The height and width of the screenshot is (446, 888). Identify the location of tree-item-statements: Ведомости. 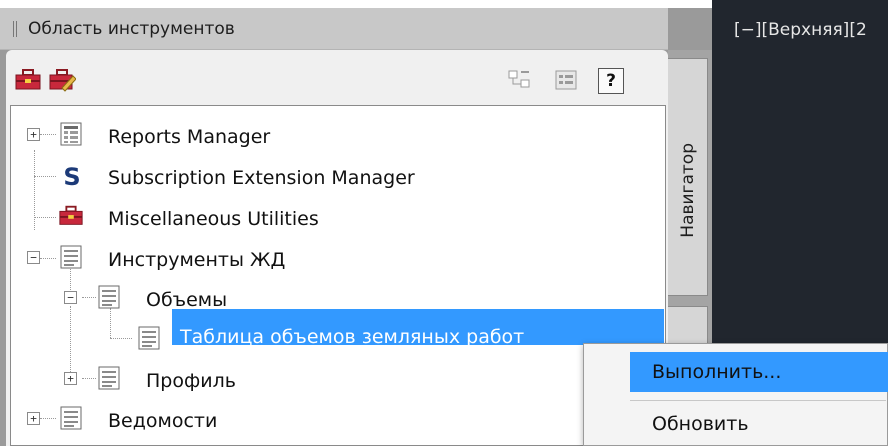
(162, 421).